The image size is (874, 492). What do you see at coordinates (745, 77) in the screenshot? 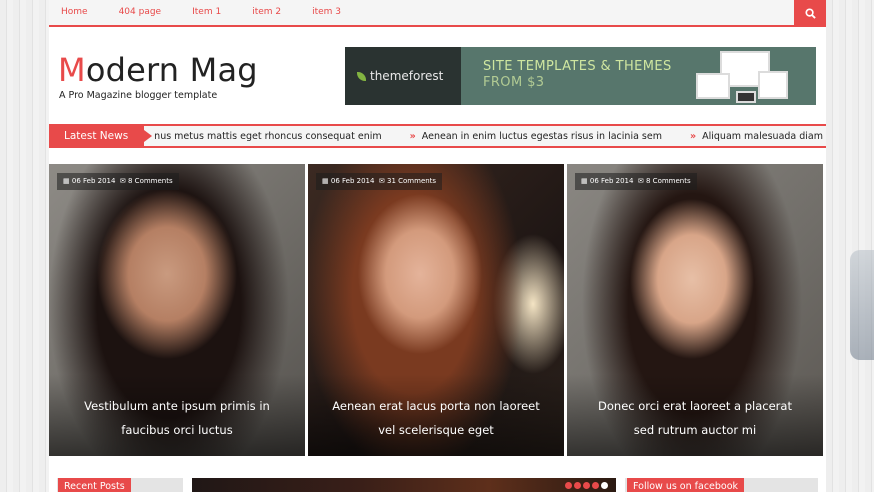
I see `devices-illustration` at bounding box center [745, 77].